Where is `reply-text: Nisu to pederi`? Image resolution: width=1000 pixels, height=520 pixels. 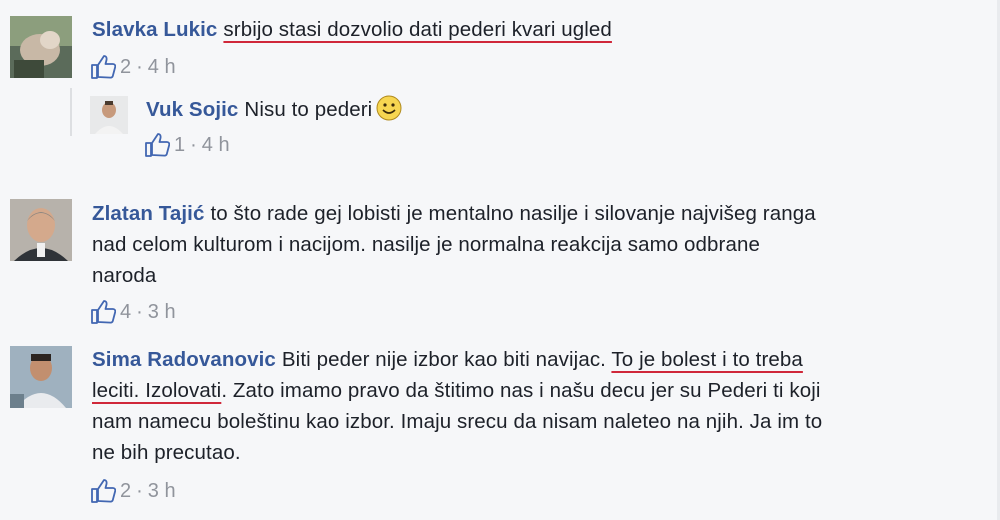
reply-text: Nisu to pederi is located at coordinates (308, 109).